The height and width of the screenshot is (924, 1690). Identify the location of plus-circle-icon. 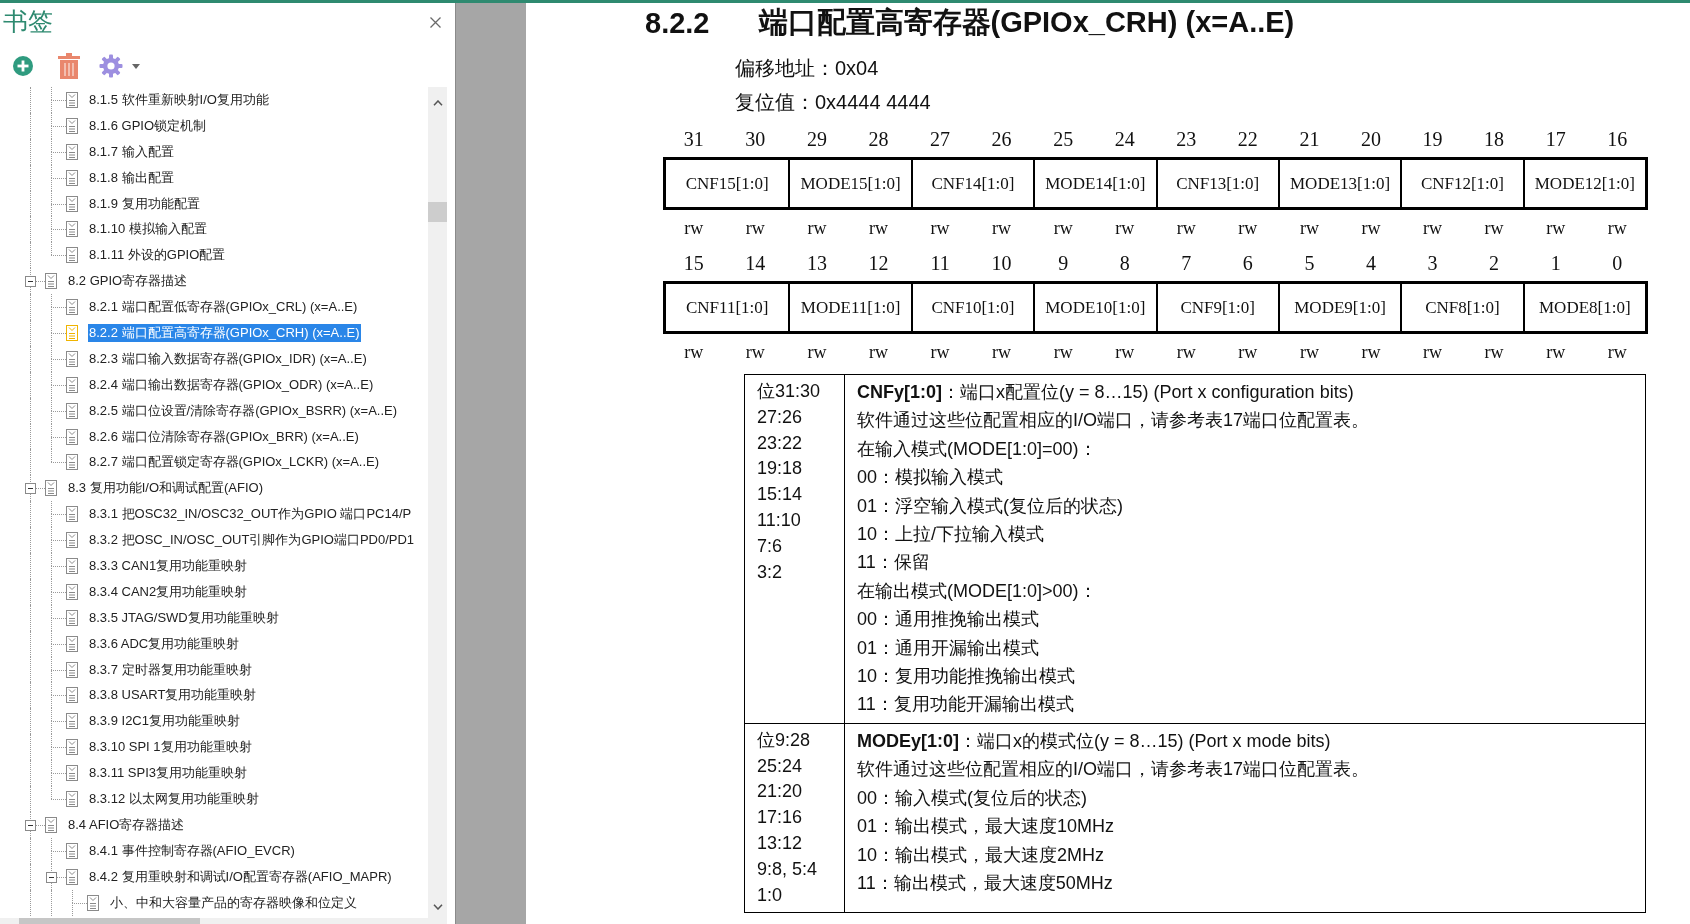
(23, 66).